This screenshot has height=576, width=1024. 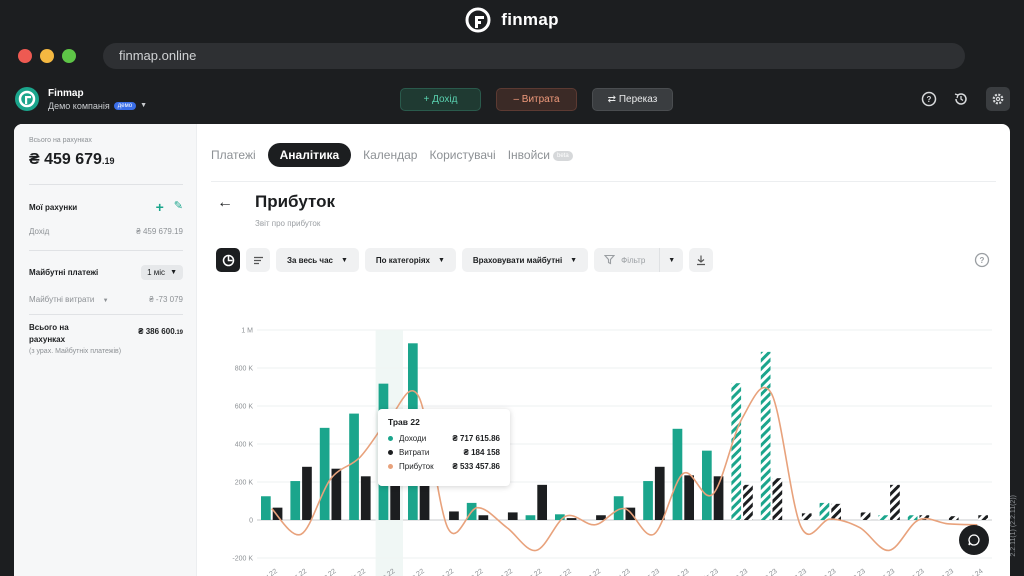 I want to click on window-controls, so click(x=47, y=56).